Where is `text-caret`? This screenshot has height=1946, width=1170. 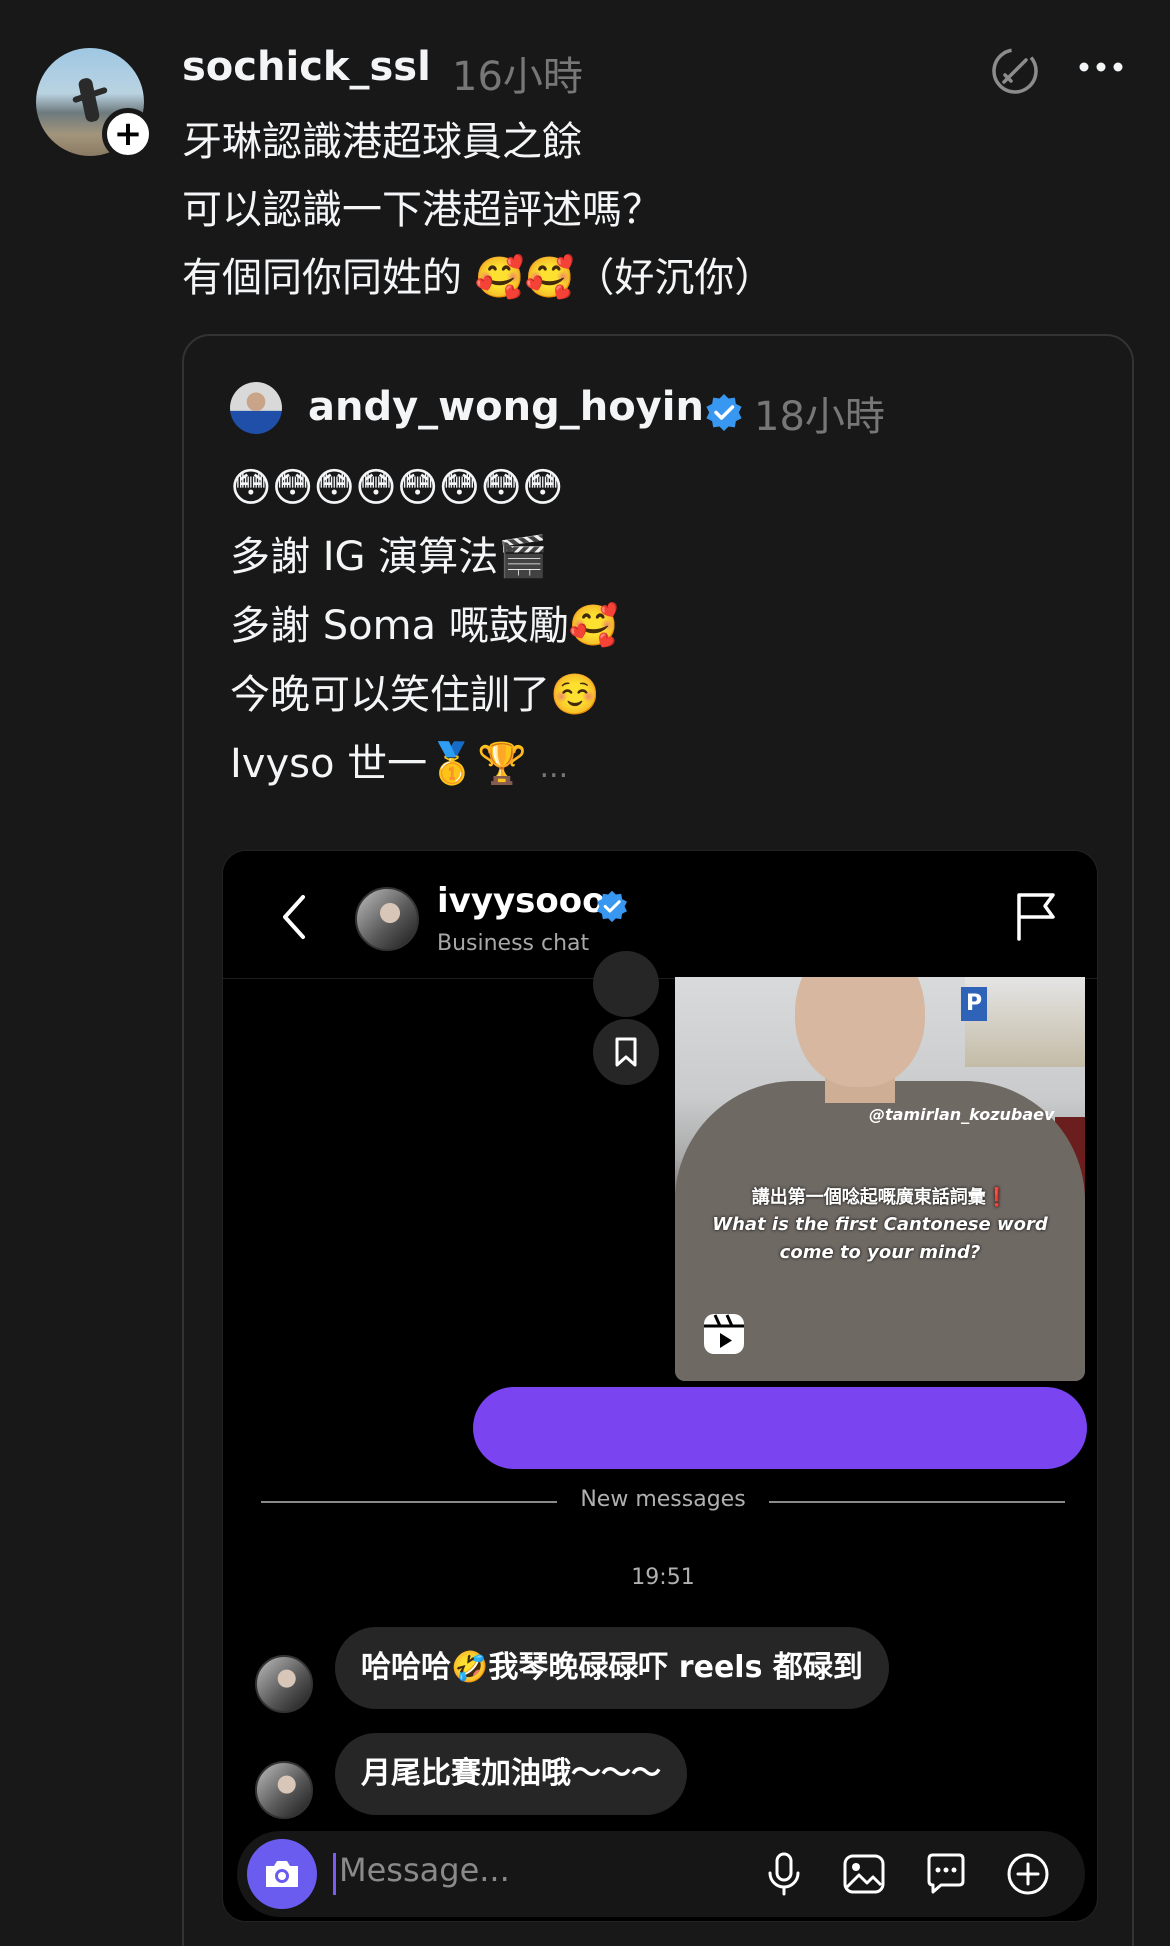 text-caret is located at coordinates (334, 1874).